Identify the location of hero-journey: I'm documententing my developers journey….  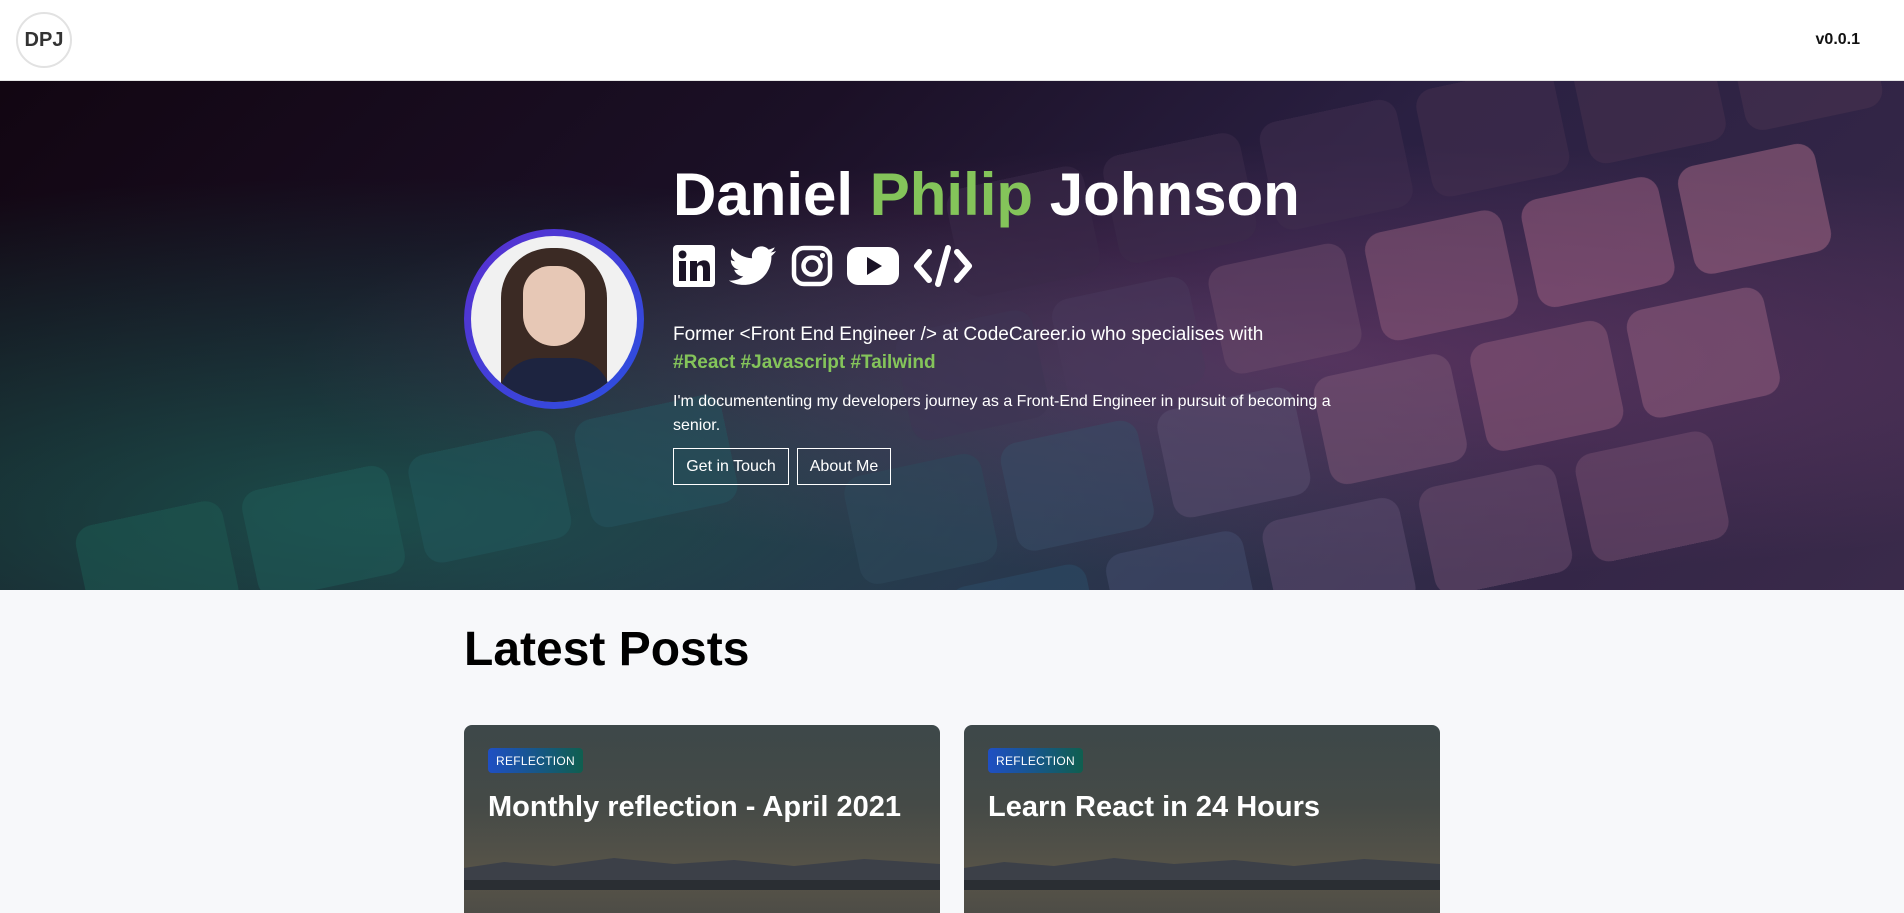
(1002, 413).